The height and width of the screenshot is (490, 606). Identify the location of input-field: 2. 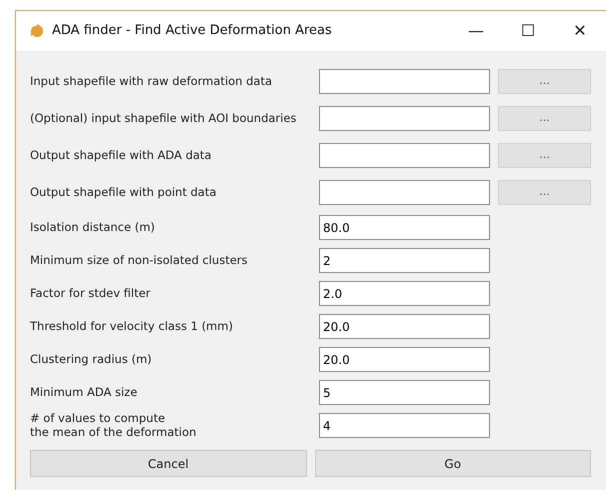
(404, 260).